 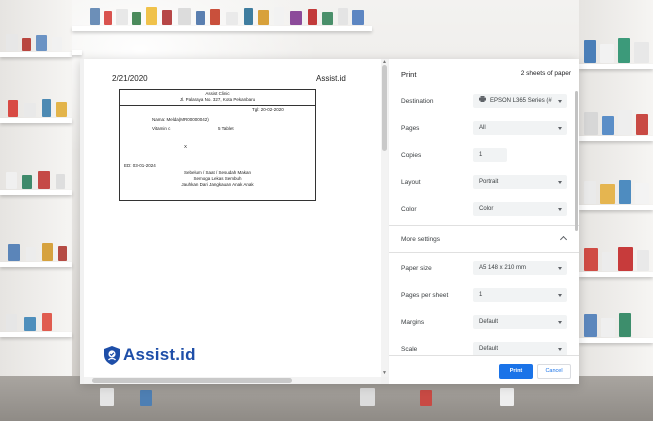 What do you see at coordinates (520, 349) in the screenshot?
I see `scale-select: Default` at bounding box center [520, 349].